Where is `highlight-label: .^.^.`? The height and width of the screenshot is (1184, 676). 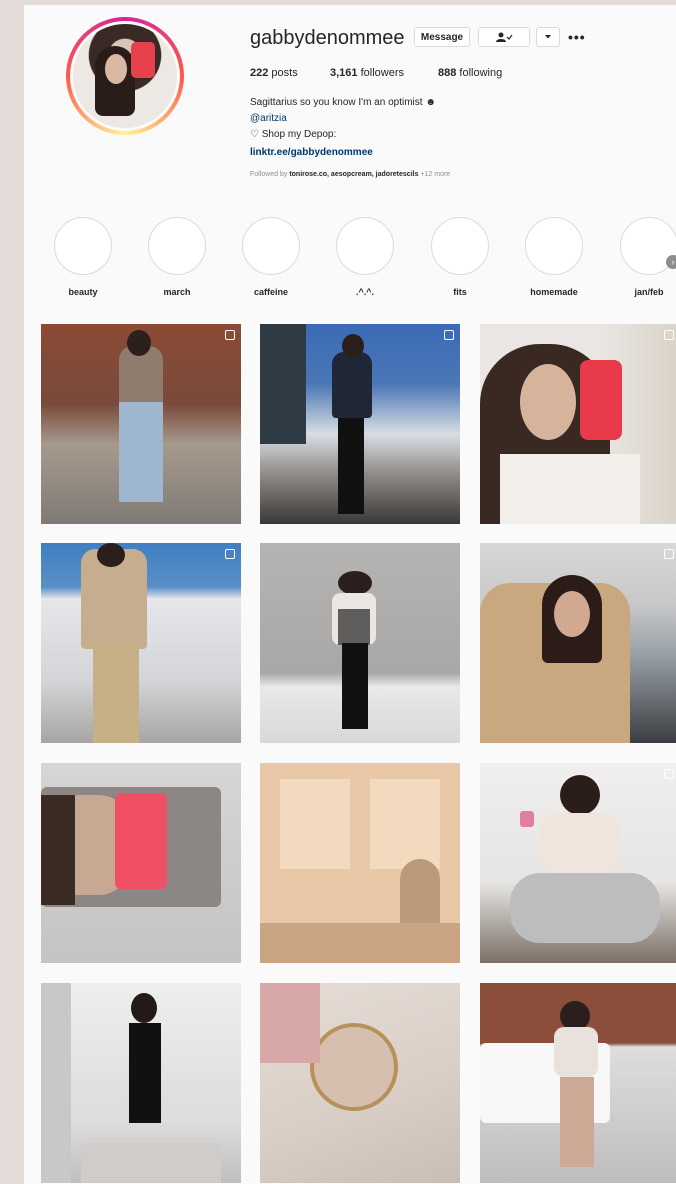 highlight-label: .^.^. is located at coordinates (364, 292).